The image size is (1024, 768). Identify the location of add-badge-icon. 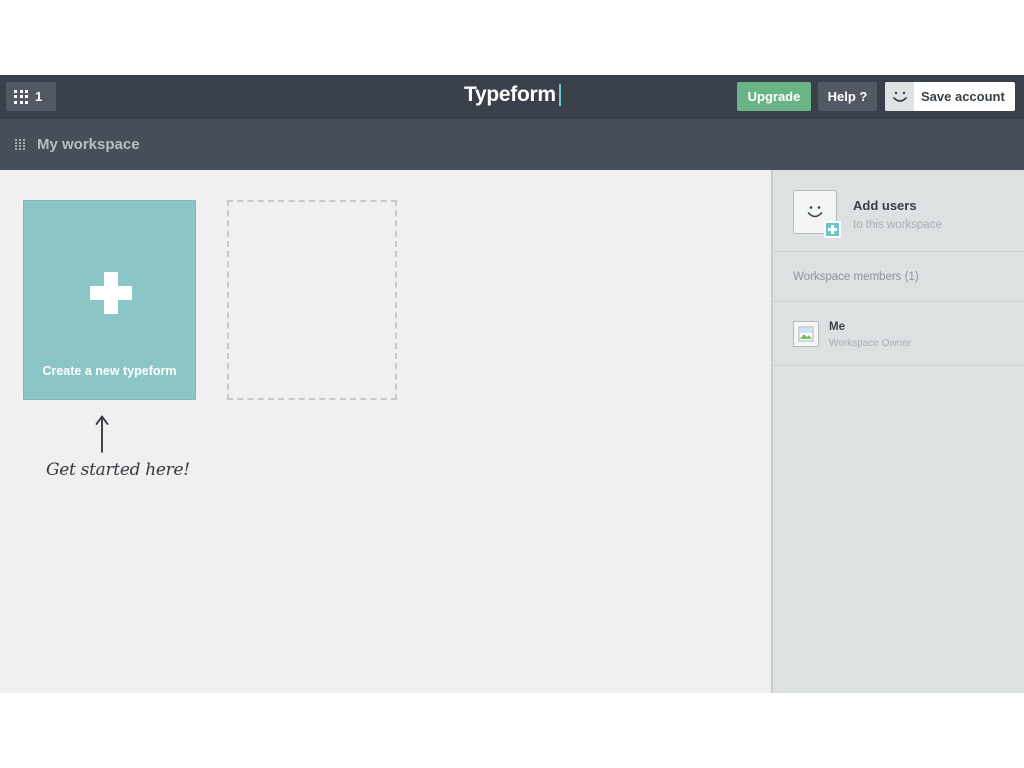
(832, 229).